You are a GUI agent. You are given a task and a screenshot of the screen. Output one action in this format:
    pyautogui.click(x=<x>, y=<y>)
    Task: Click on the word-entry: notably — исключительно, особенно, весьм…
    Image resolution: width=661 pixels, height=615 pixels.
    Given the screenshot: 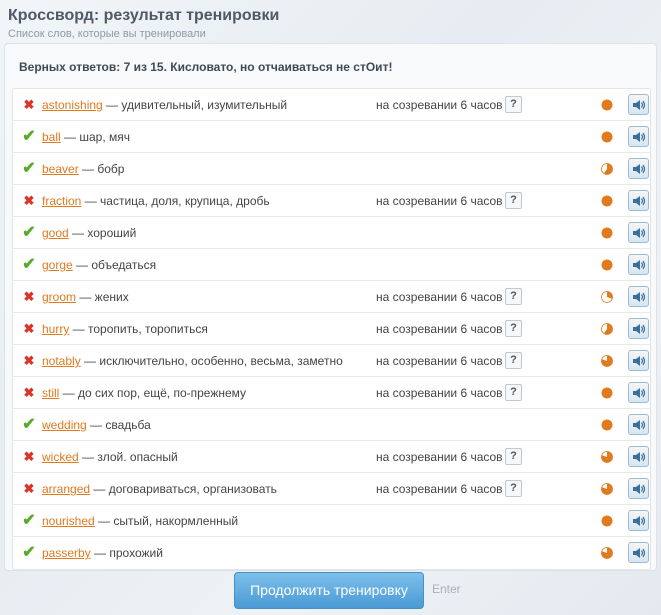 What is the action you would take?
    pyautogui.click(x=202, y=361)
    